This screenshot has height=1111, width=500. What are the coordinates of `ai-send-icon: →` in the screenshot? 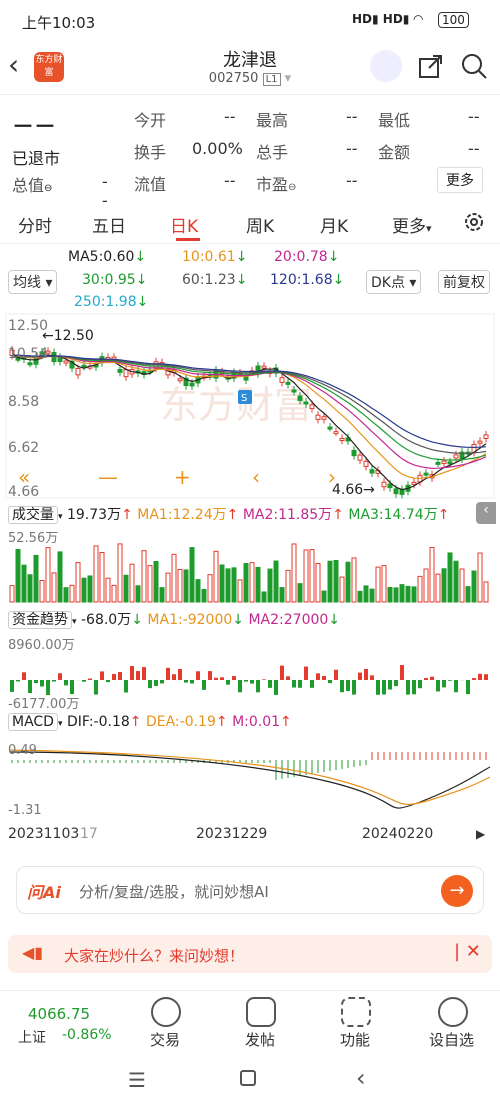 It's located at (457, 891).